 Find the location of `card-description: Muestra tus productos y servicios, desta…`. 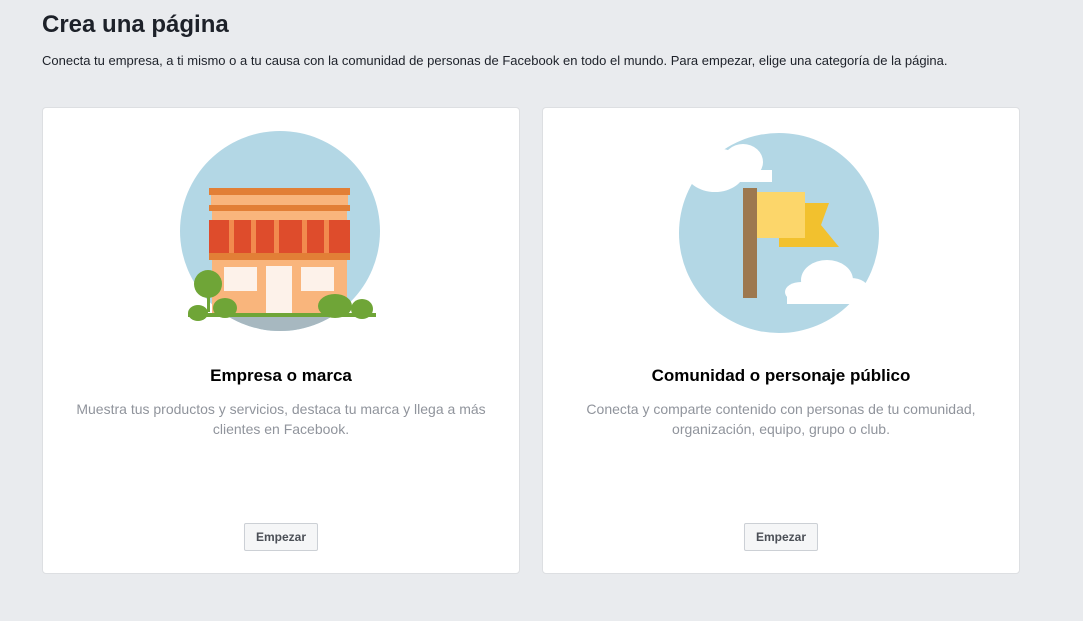

card-description: Muestra tus productos y servicios, desta… is located at coordinates (281, 419).